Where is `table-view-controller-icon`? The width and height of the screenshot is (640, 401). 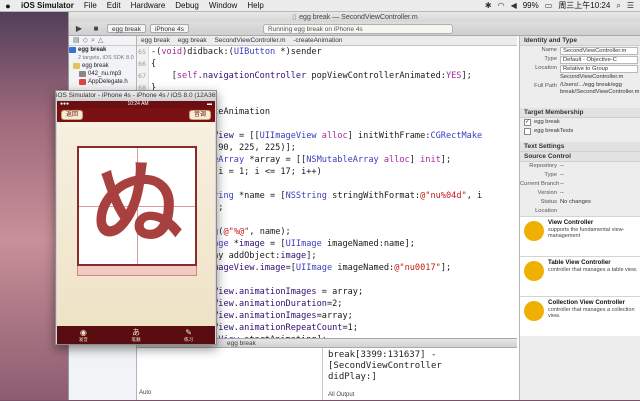
table-view-controller-icon is located at coordinates (534, 271).